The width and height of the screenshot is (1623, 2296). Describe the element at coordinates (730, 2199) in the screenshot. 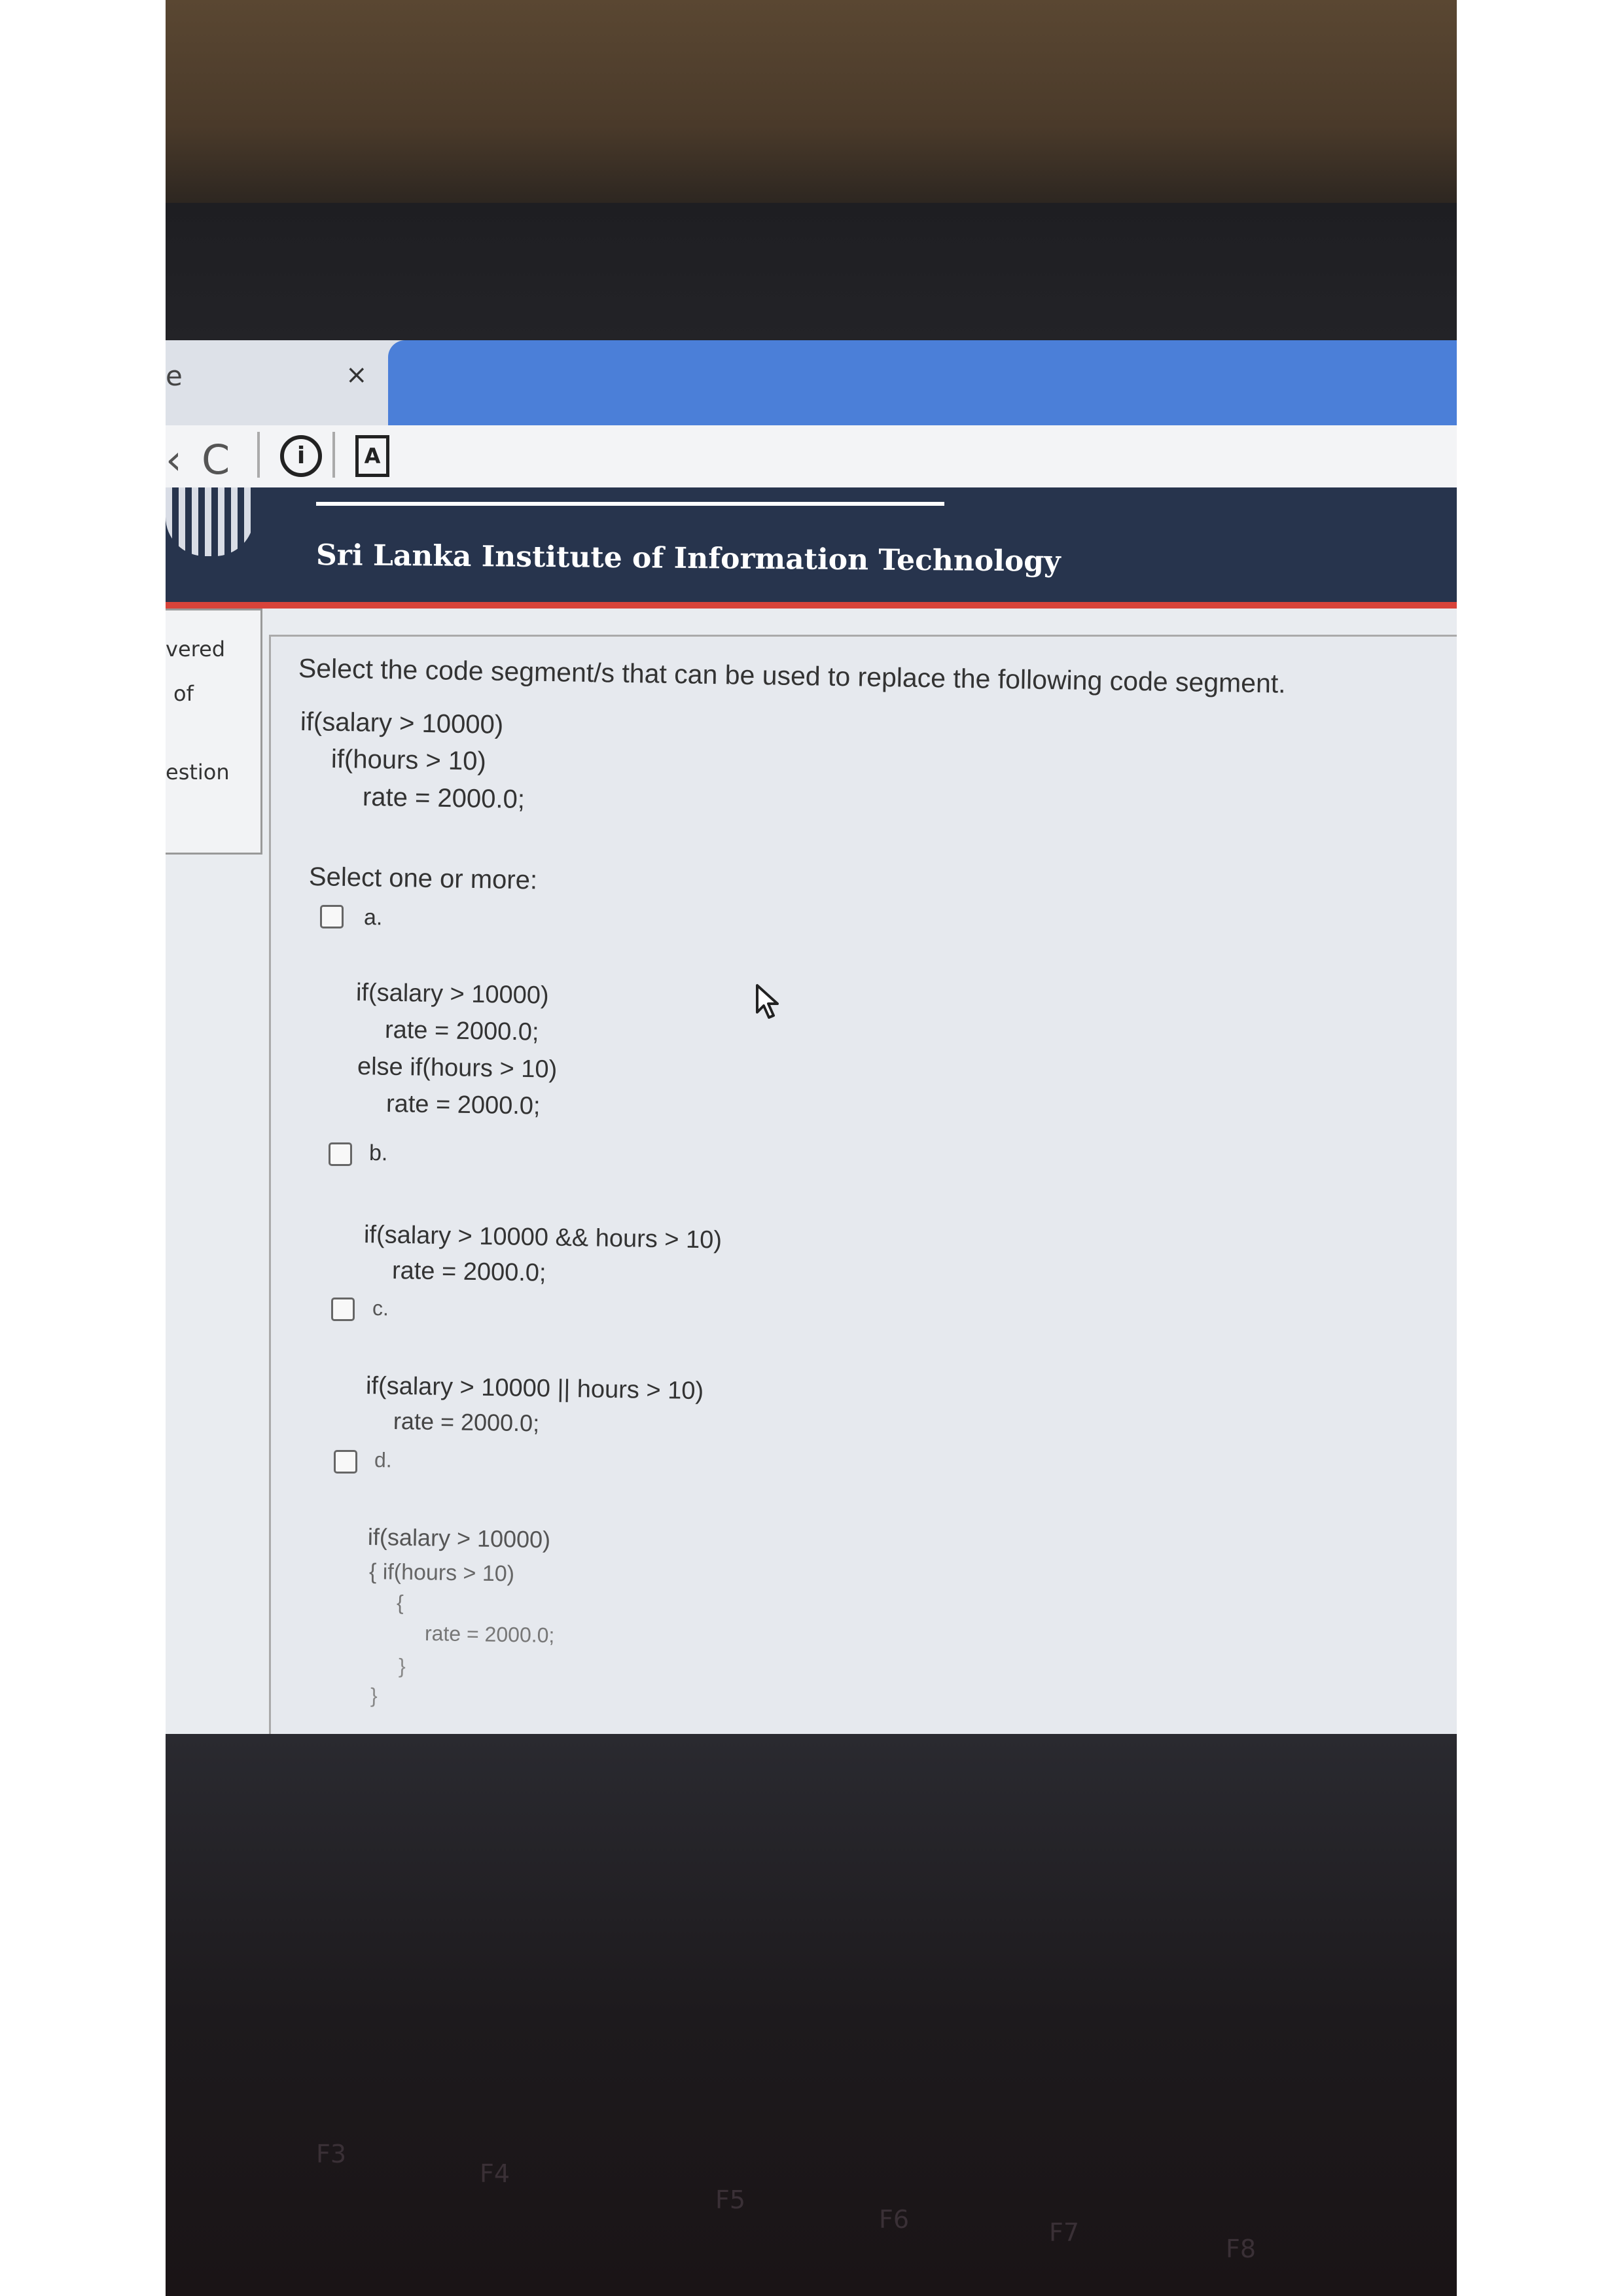

I see `keyboard-key: F5` at that location.